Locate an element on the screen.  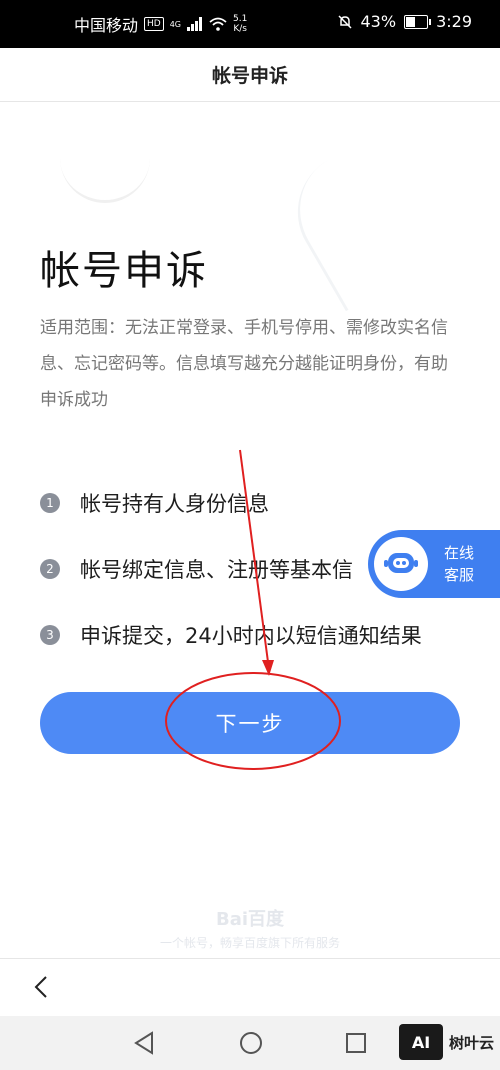
signal-icon is located at coordinates (195, 24).